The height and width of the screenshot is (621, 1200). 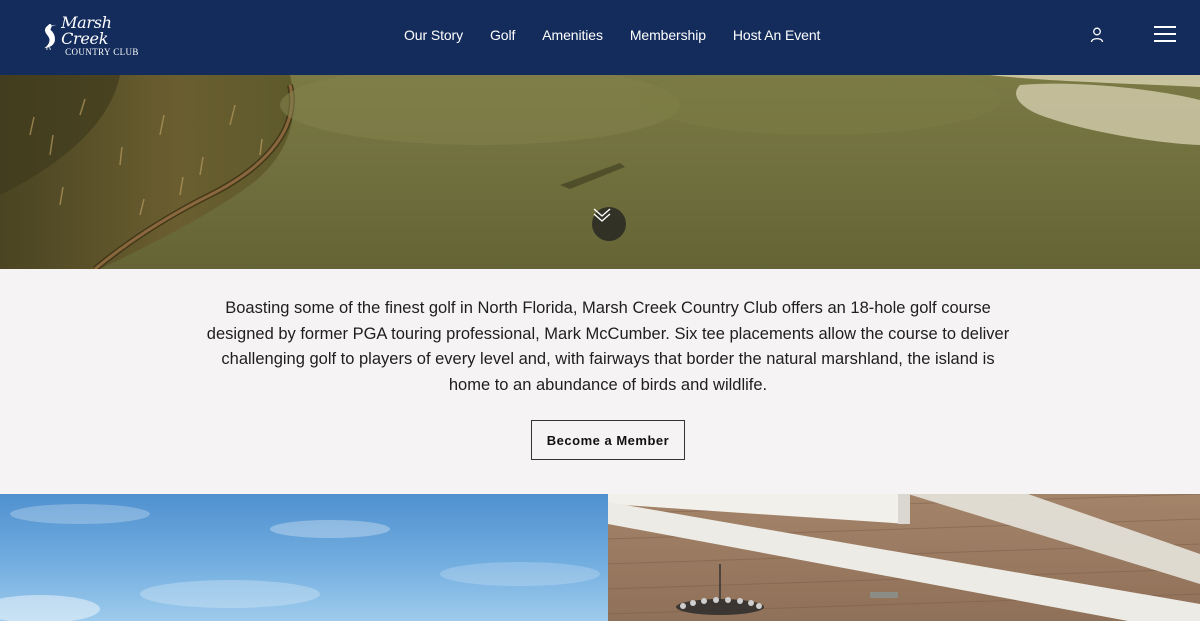 I want to click on hamburger-menu-icon, so click(x=1165, y=35).